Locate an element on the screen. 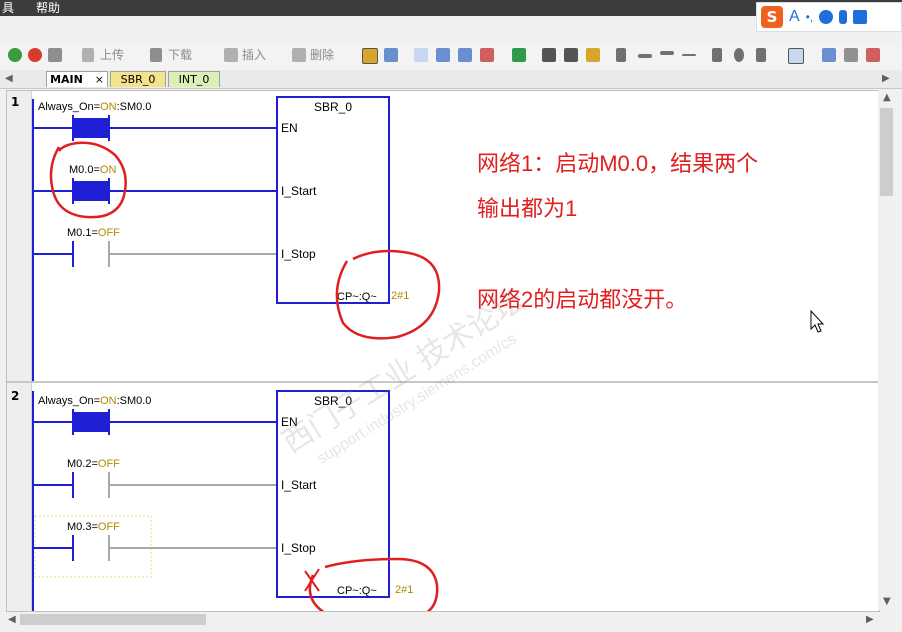 The height and width of the screenshot is (632, 902). unlock-icon is located at coordinates (593, 55).